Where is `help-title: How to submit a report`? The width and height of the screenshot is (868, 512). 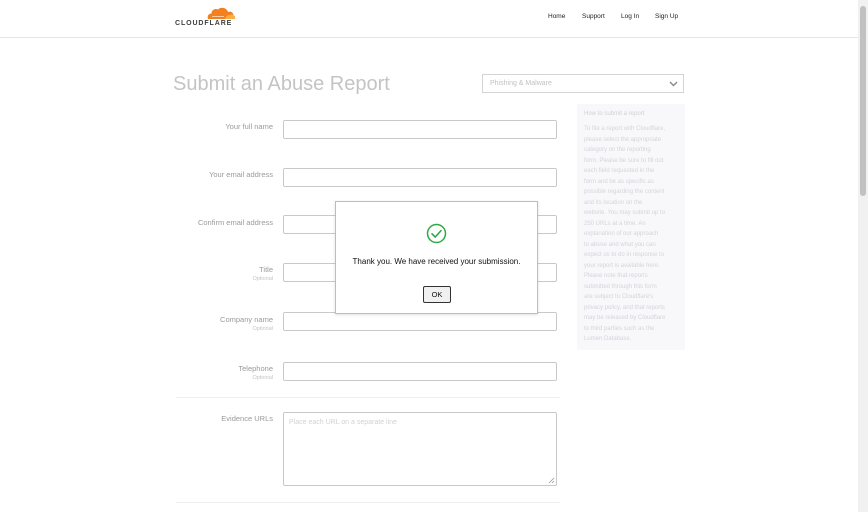 help-title: How to submit a report is located at coordinates (614, 114).